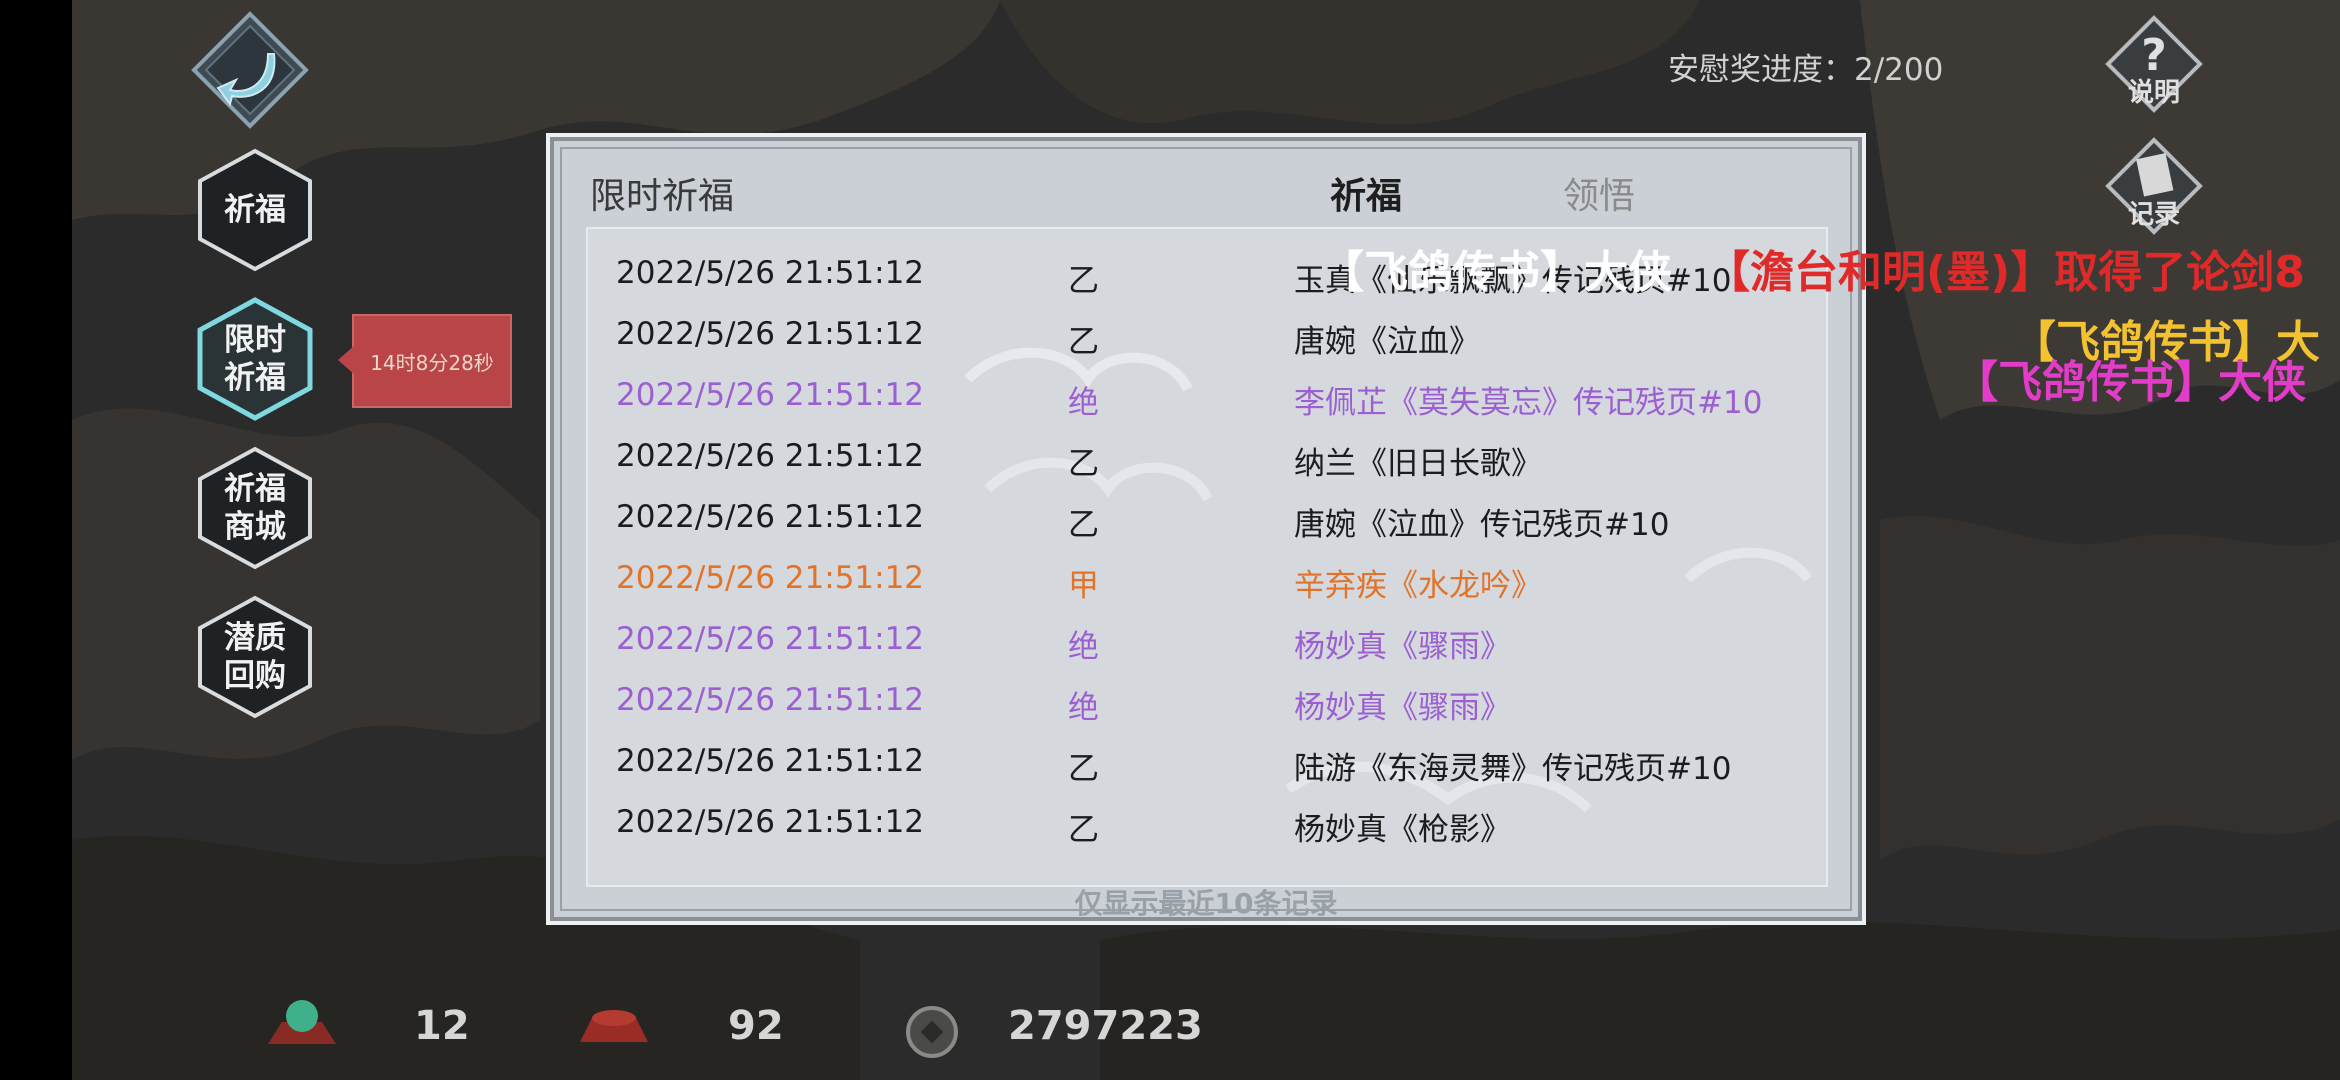 The height and width of the screenshot is (1080, 2340). Describe the element at coordinates (1083, 586) in the screenshot. I see `record-grade: 甲` at that location.